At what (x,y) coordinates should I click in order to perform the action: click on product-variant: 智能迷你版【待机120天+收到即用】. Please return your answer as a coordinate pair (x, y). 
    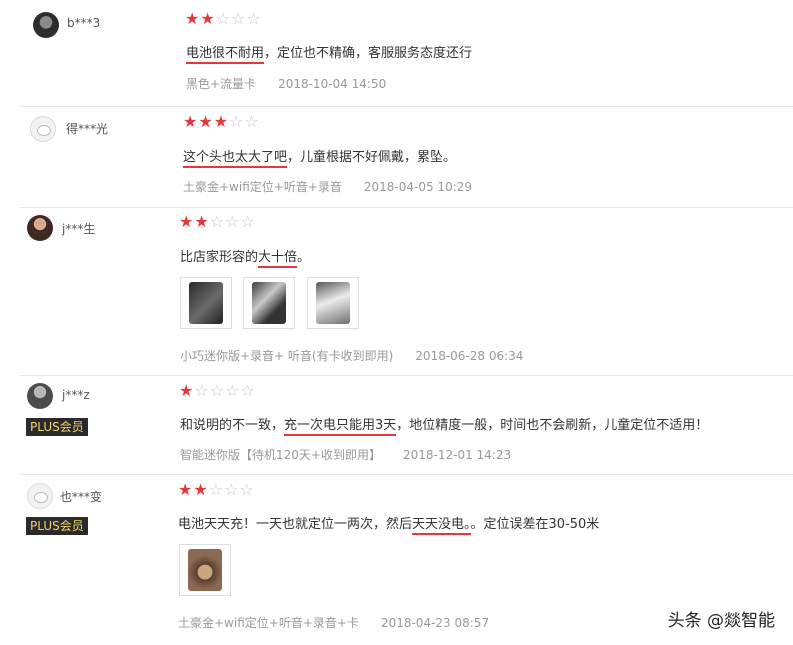
    Looking at the image, I should click on (280, 455).